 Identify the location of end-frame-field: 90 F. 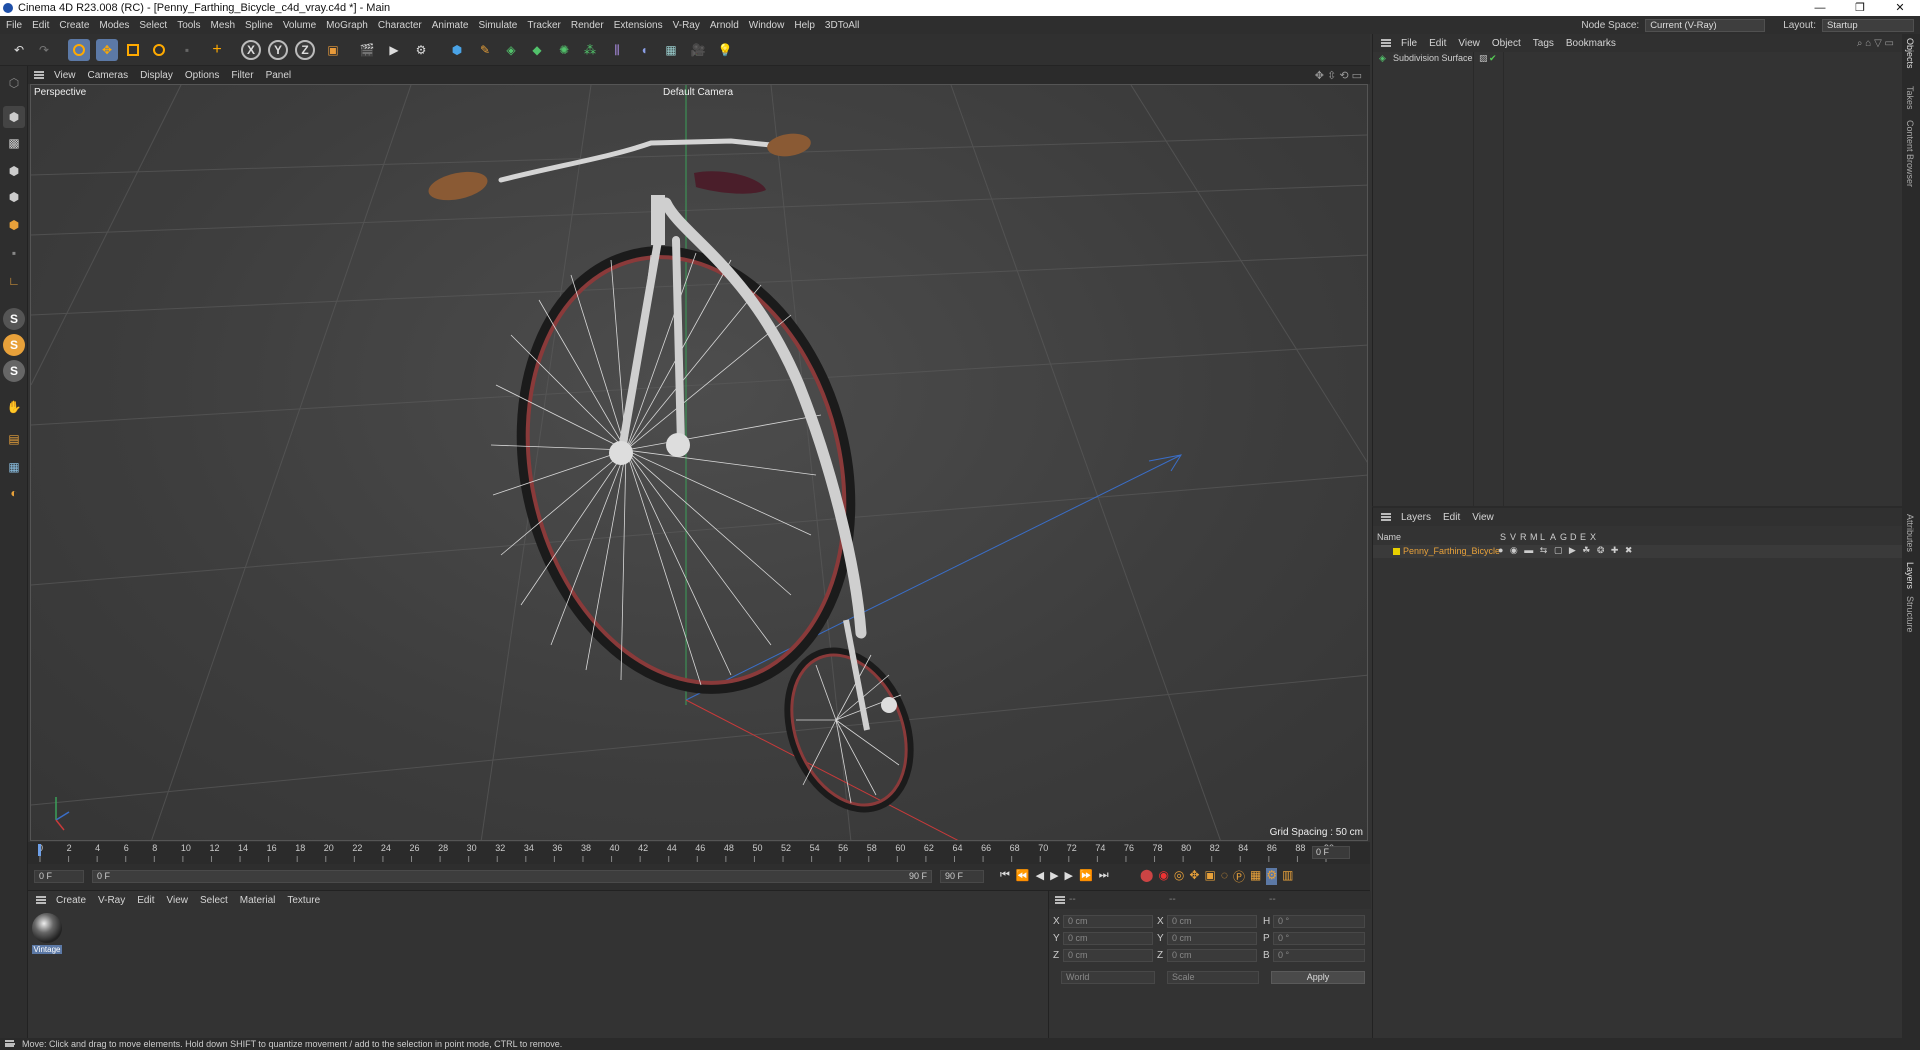
(962, 876).